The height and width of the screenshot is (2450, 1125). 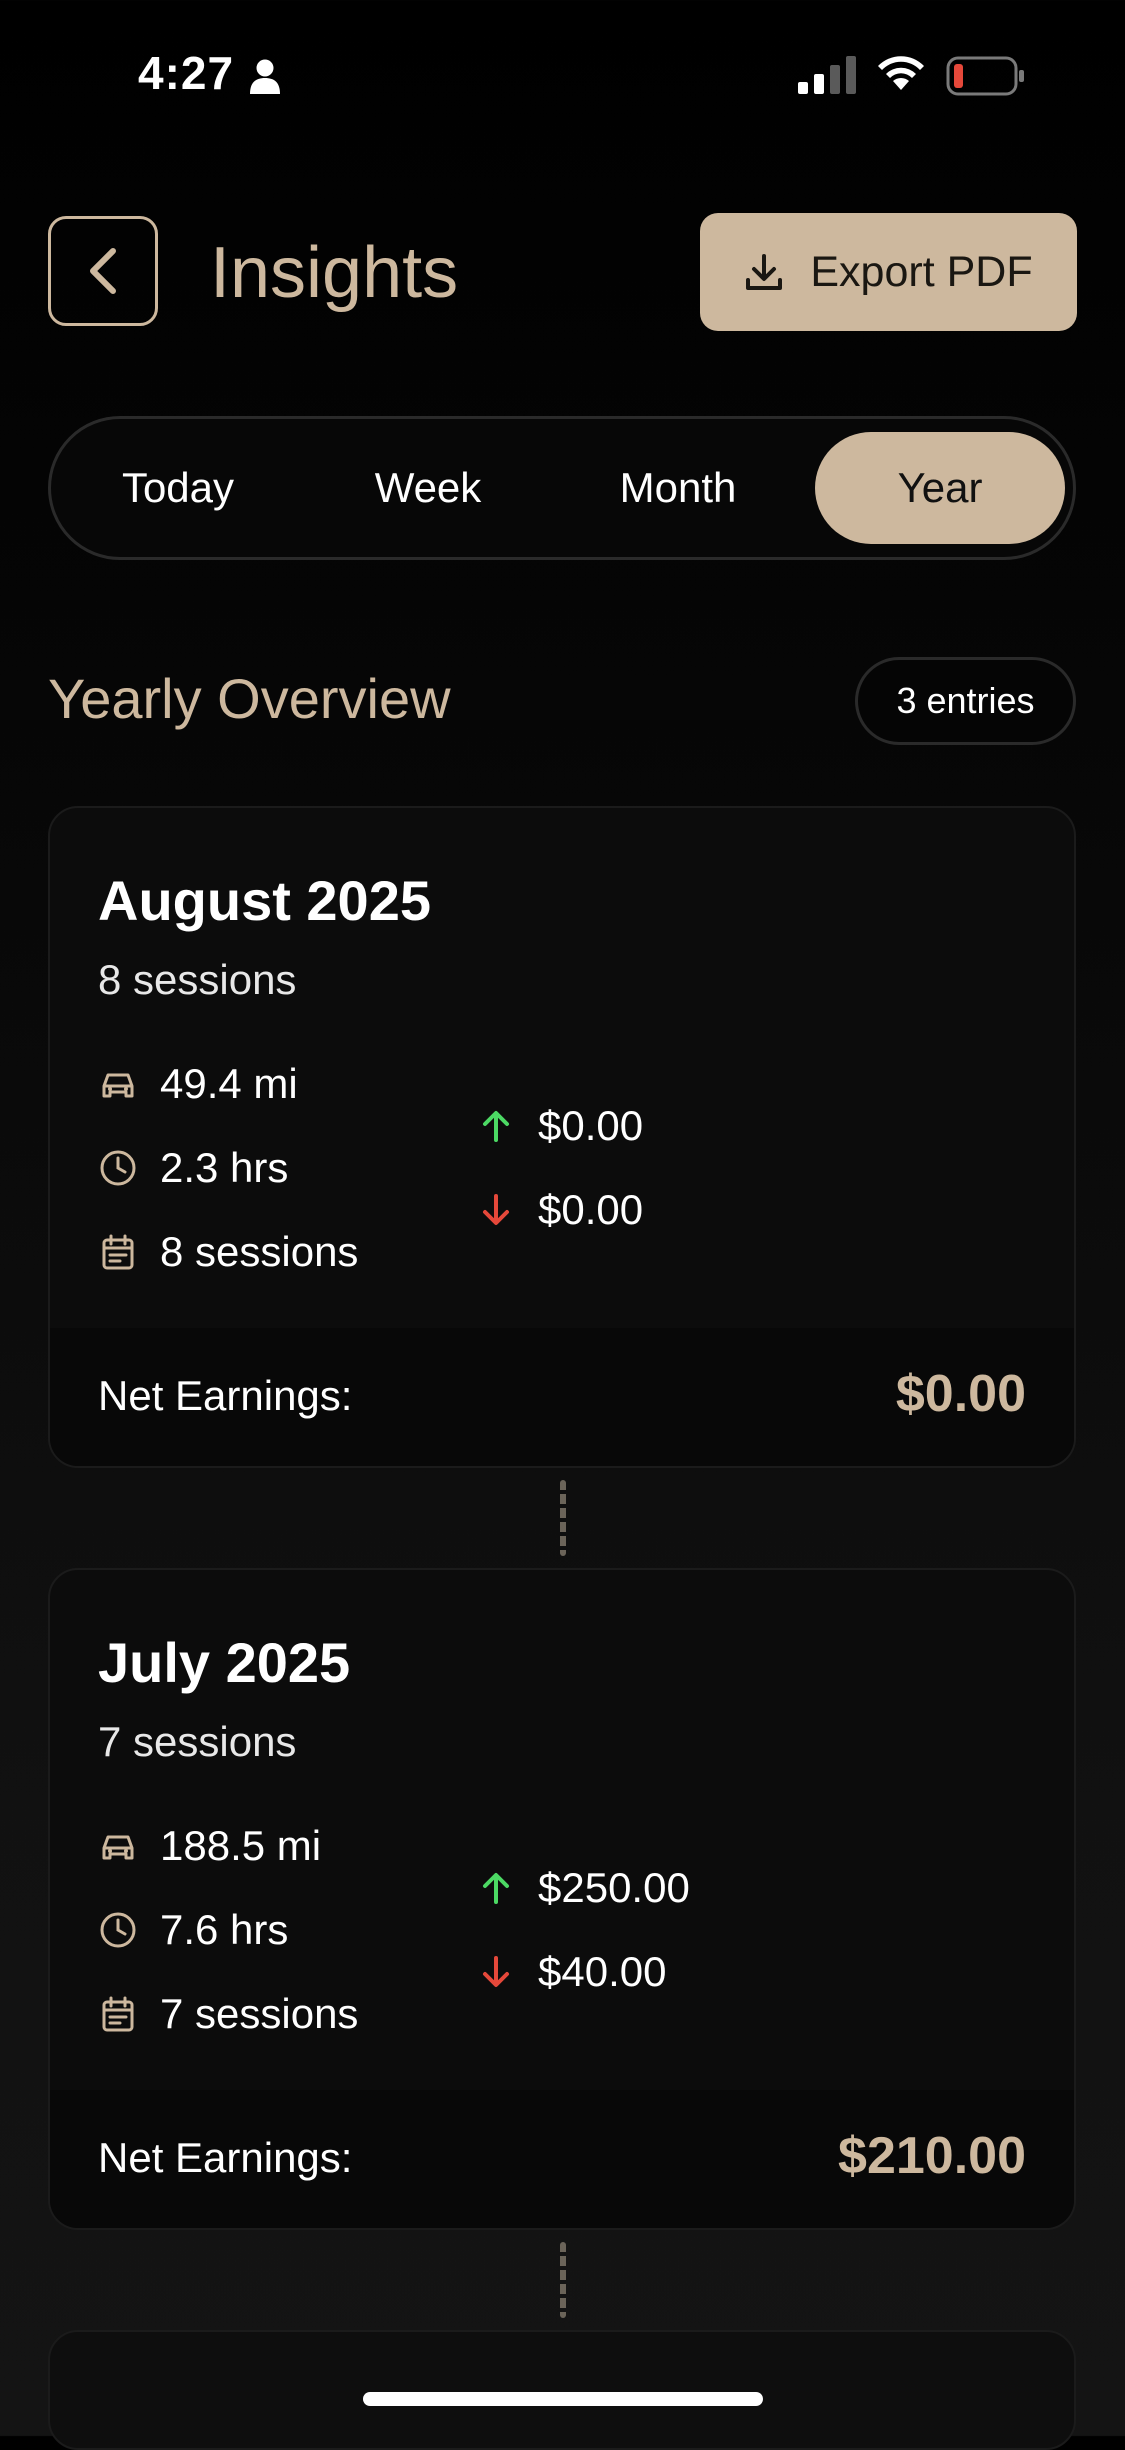 I want to click on page-title: Insights, so click(x=334, y=273).